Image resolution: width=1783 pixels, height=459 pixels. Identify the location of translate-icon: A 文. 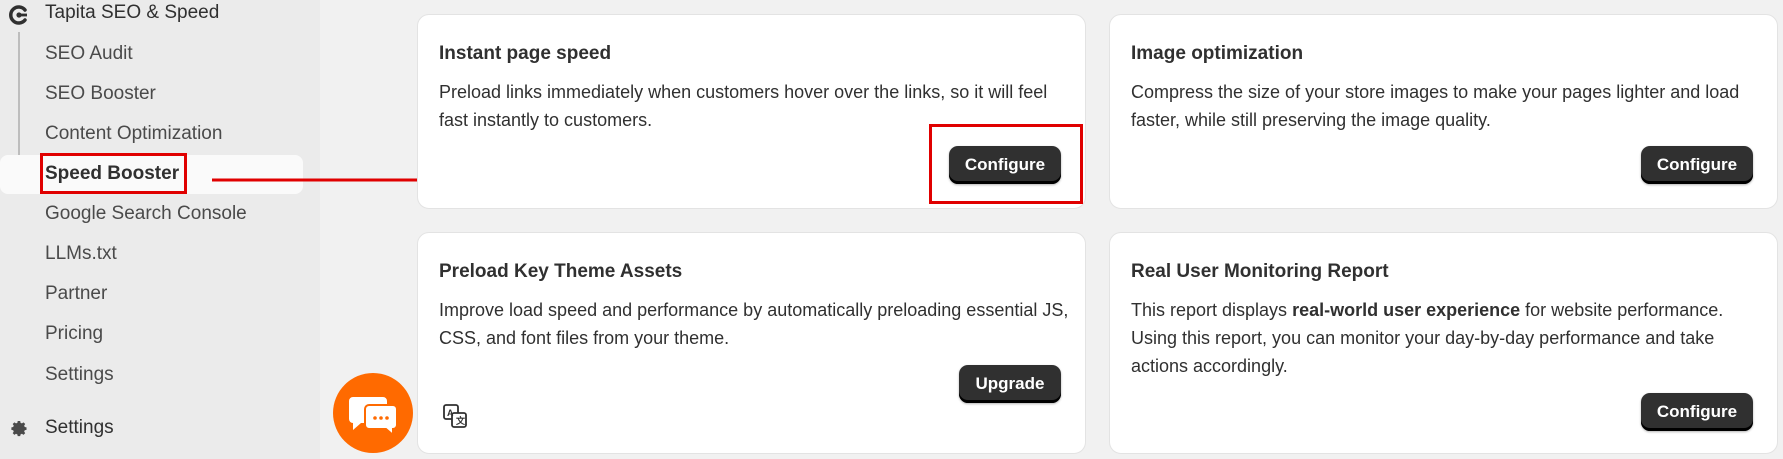
(455, 416).